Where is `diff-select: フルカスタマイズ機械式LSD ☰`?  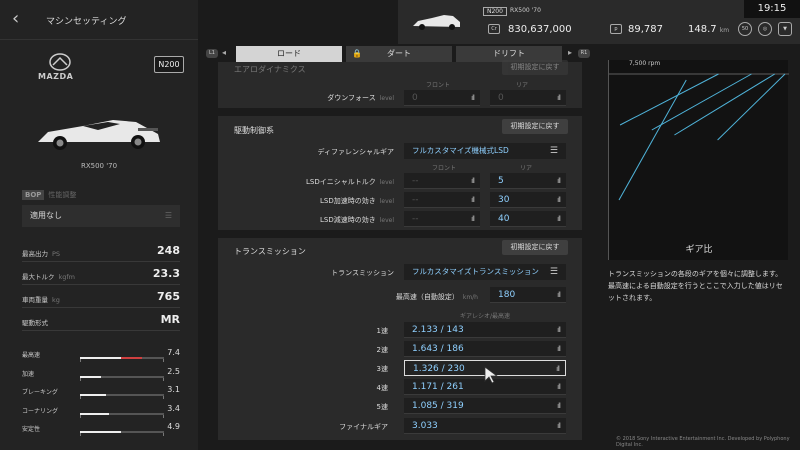
diff-select: フルカスタマイズ機械式LSD ☰ is located at coordinates (485, 151).